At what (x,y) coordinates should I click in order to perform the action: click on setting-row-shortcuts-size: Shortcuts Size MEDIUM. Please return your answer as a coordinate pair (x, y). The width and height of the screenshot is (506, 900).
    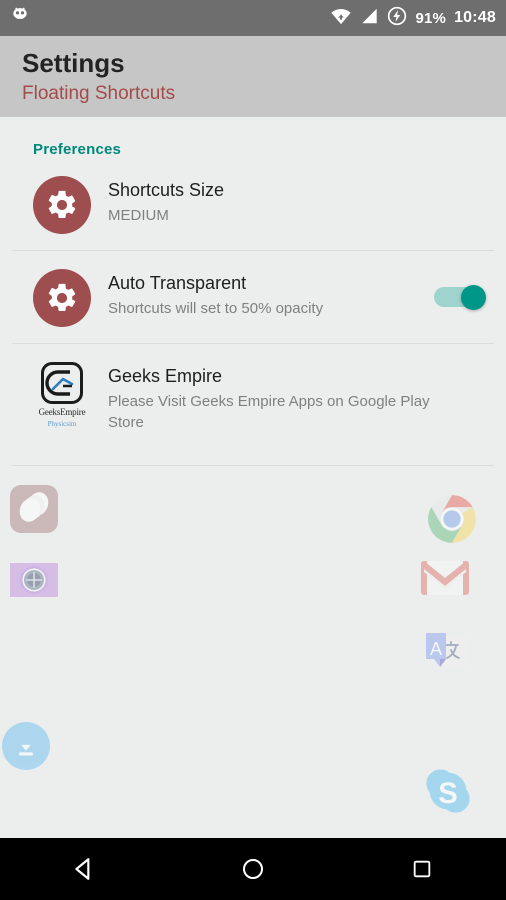
    Looking at the image, I should click on (253, 204).